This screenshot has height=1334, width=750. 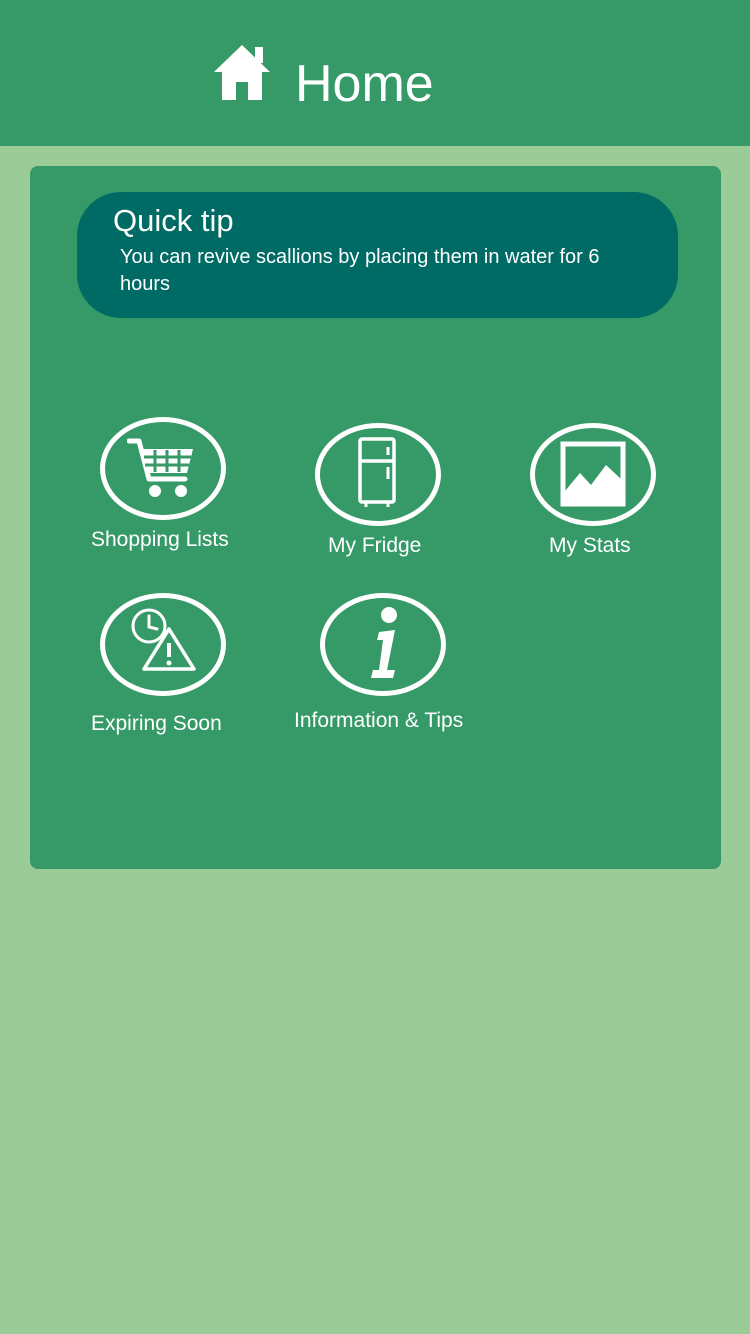 I want to click on app-header: Home, so click(x=375, y=73).